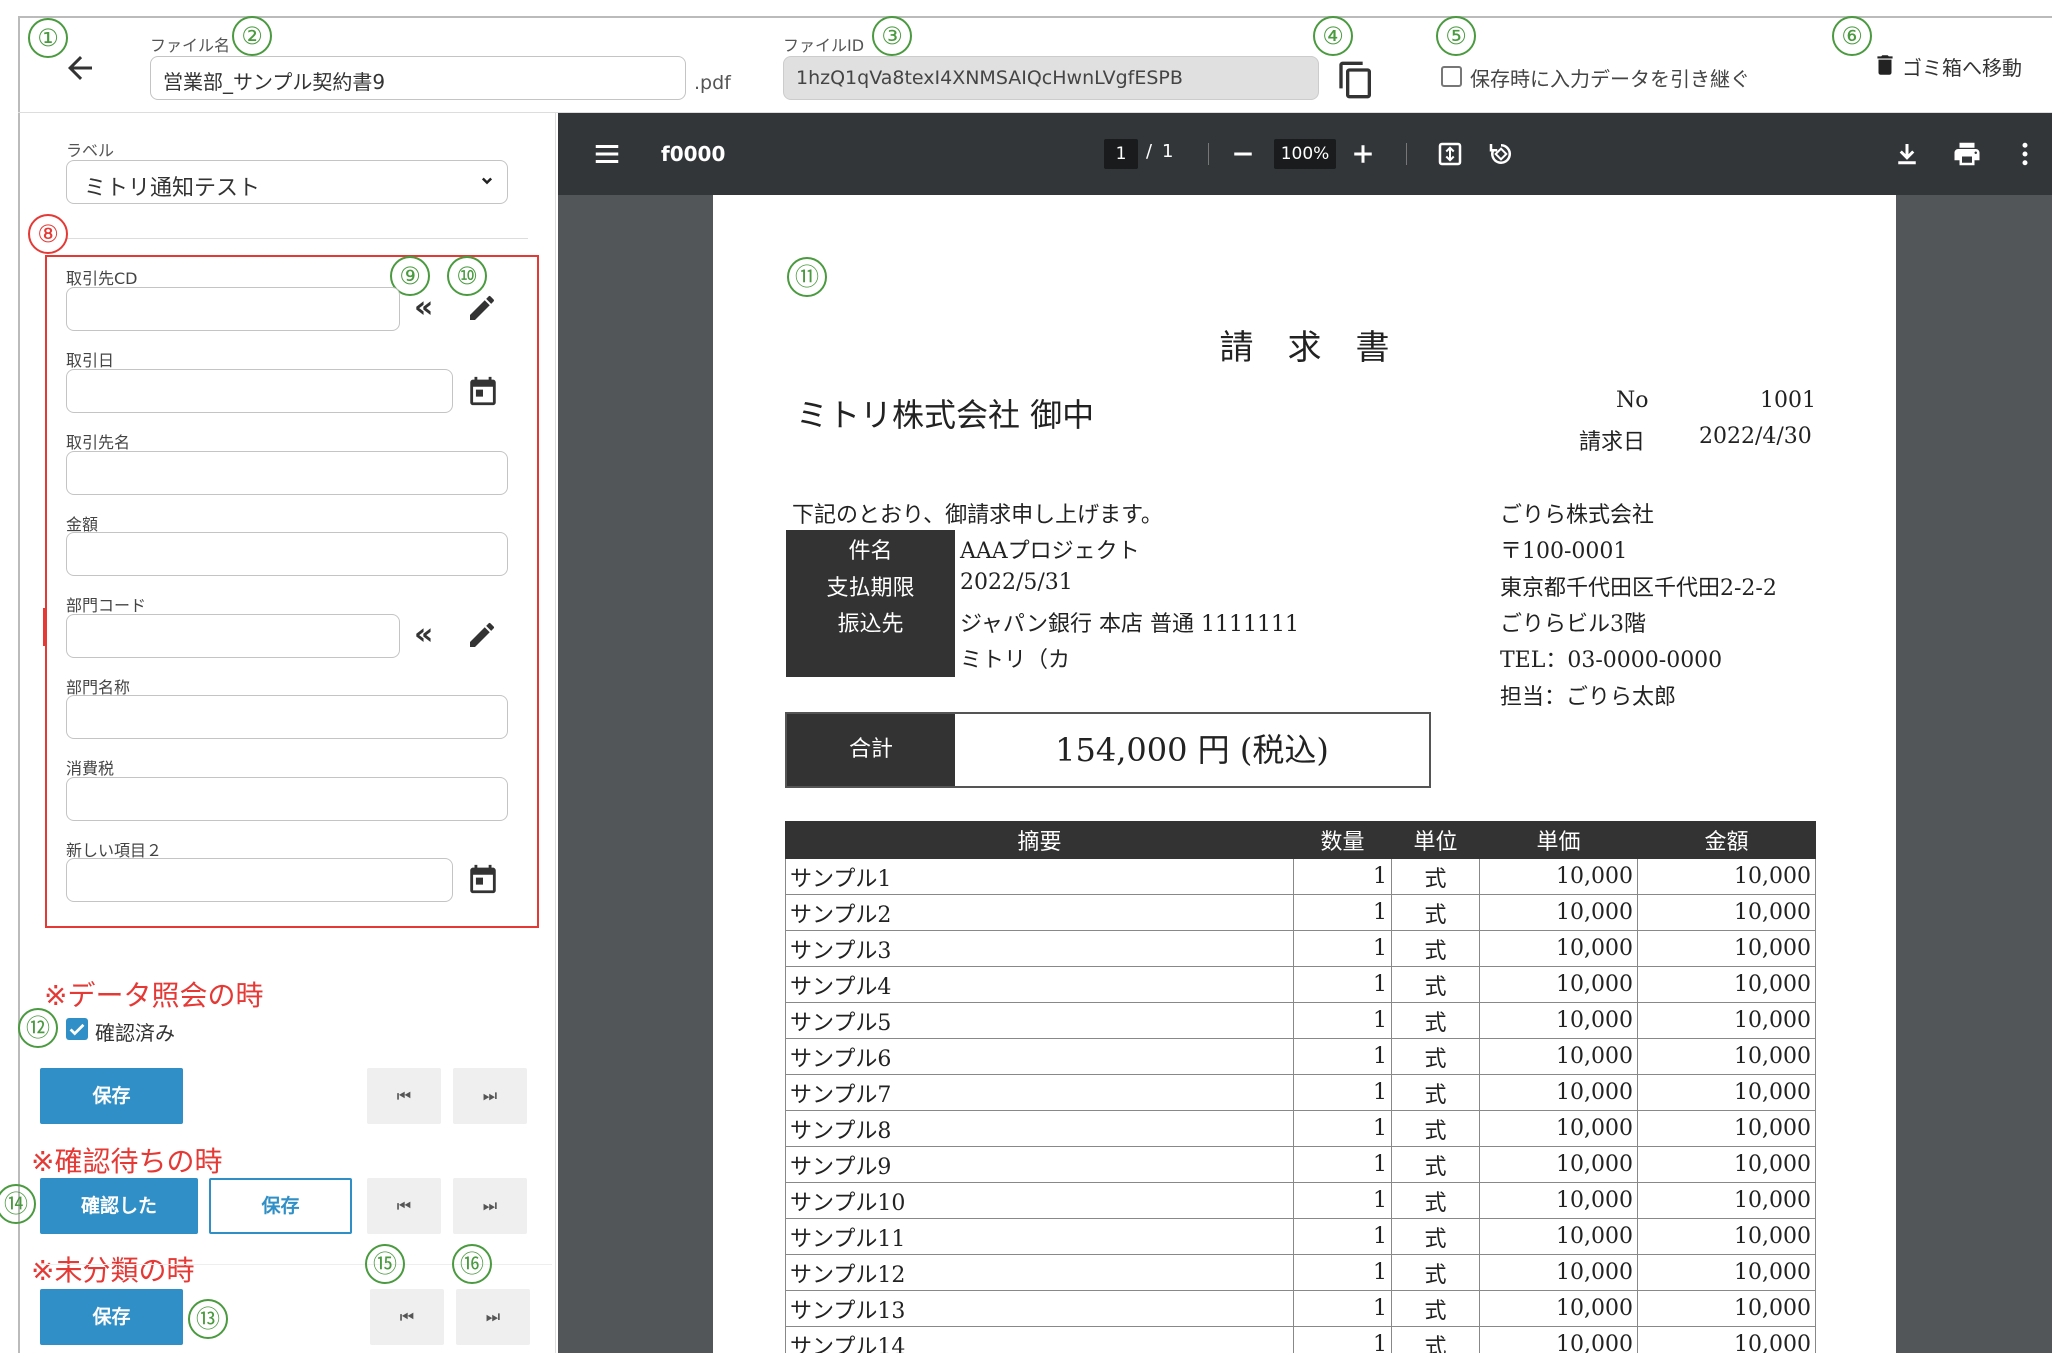  Describe the element at coordinates (80, 68) in the screenshot. I see `back-arrow-icon` at that location.